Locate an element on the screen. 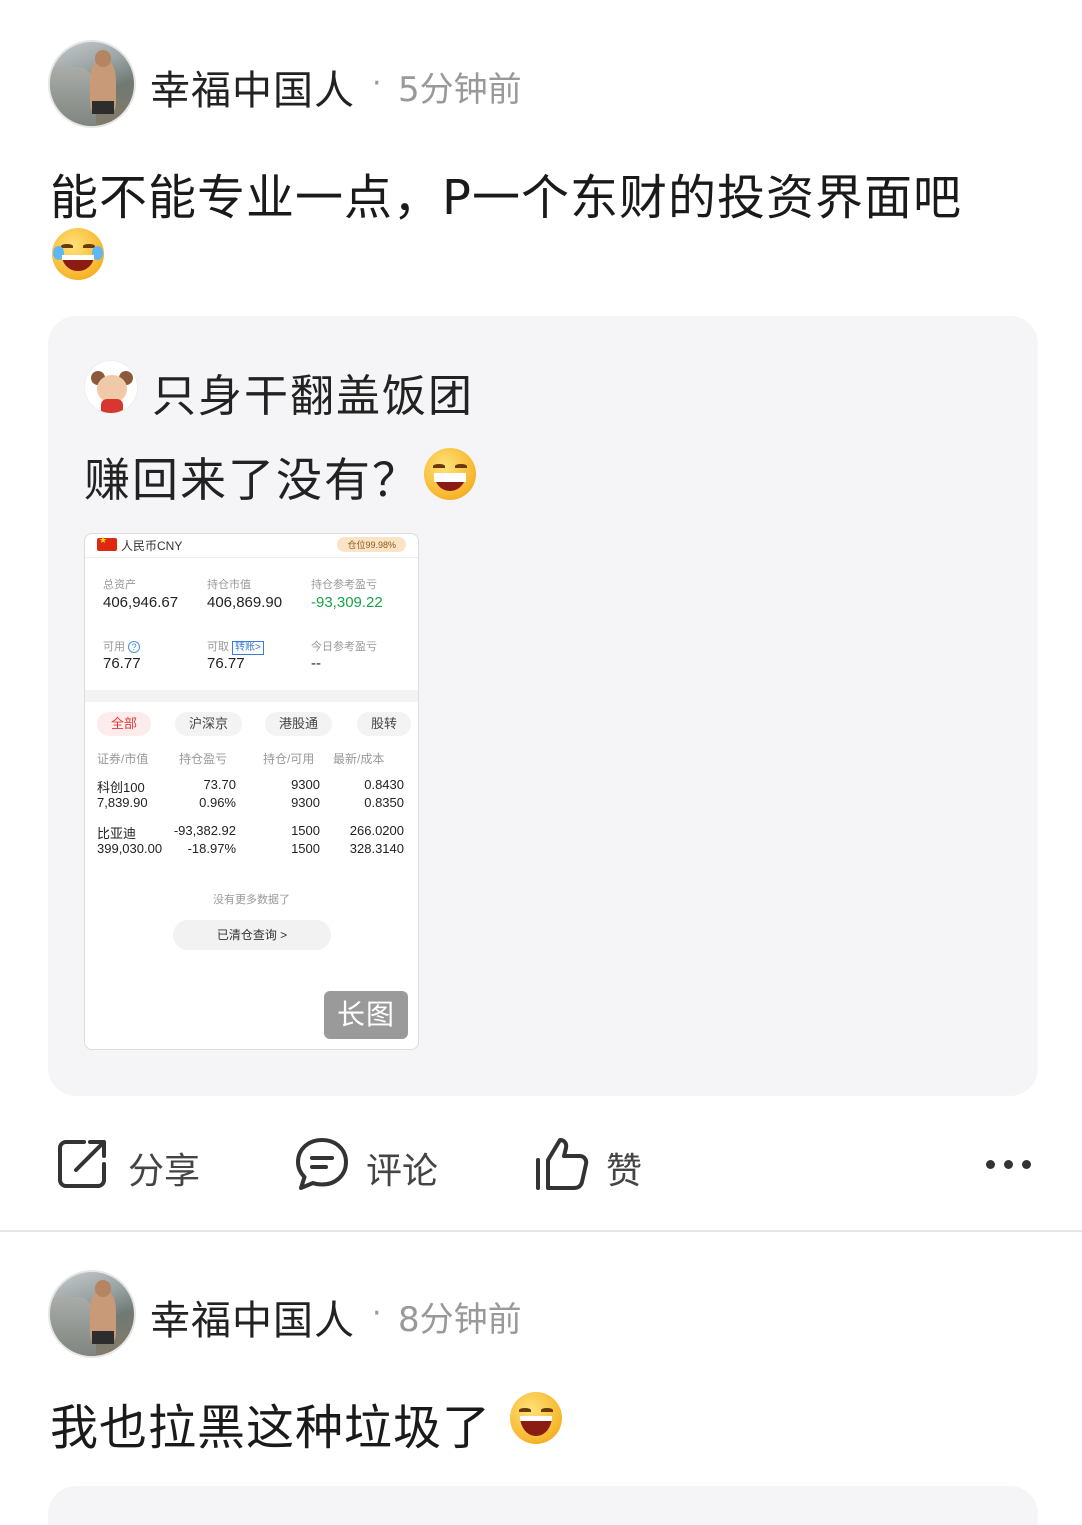  quoted-user-avatar is located at coordinates (111, 387).